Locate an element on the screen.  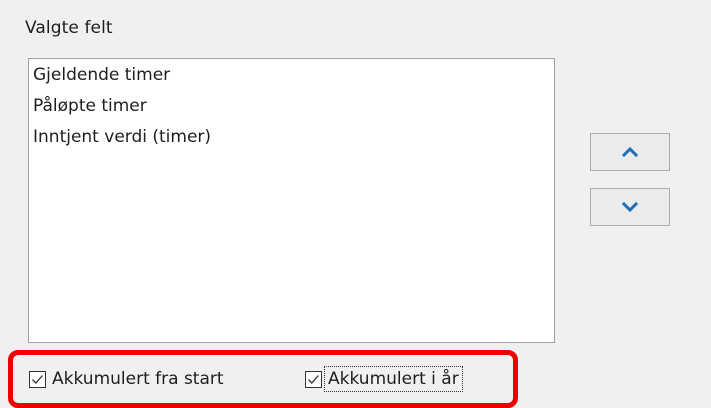
selected-fields-label: Valgte felt is located at coordinates (69, 28).